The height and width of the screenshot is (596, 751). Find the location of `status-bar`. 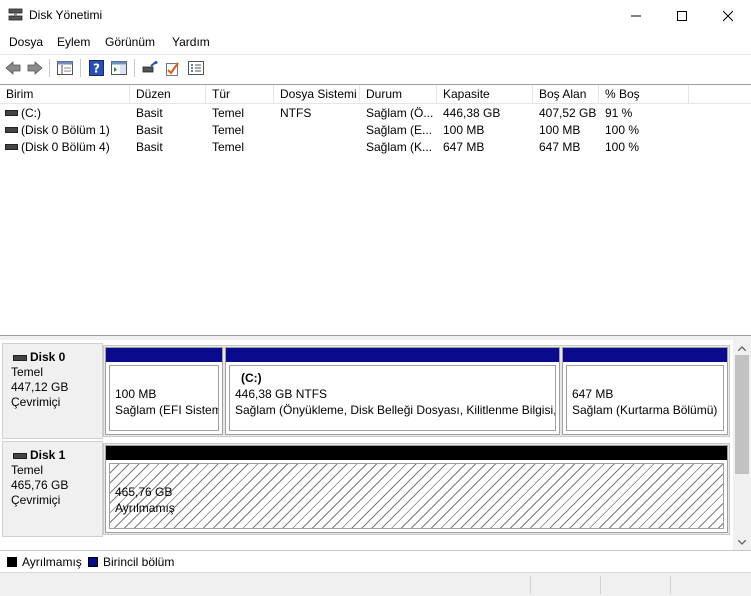

status-bar is located at coordinates (375, 584).